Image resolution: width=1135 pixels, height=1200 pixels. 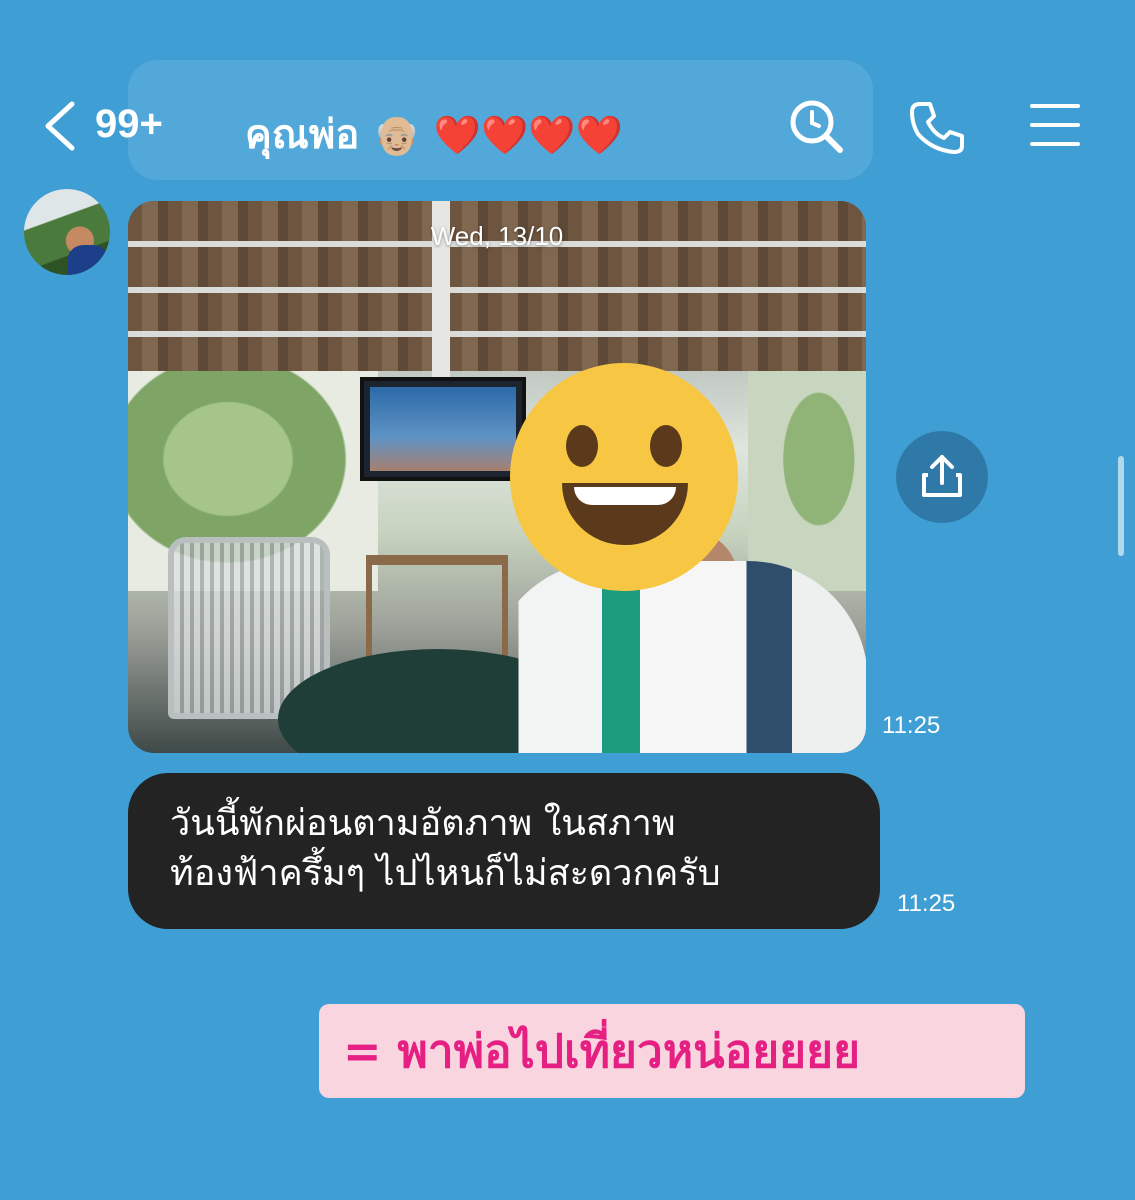 I want to click on chat-header: 99+ คุณพ่อ 👴🏼 ❤️❤️❤️❤️, so click(x=567, y=125).